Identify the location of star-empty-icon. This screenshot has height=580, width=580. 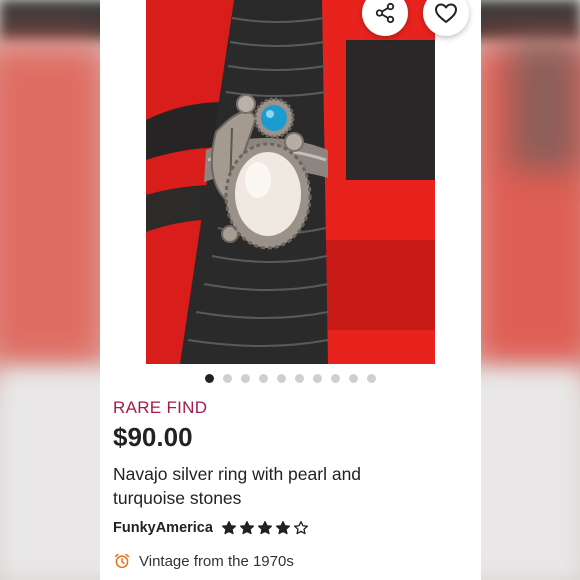
(300, 528).